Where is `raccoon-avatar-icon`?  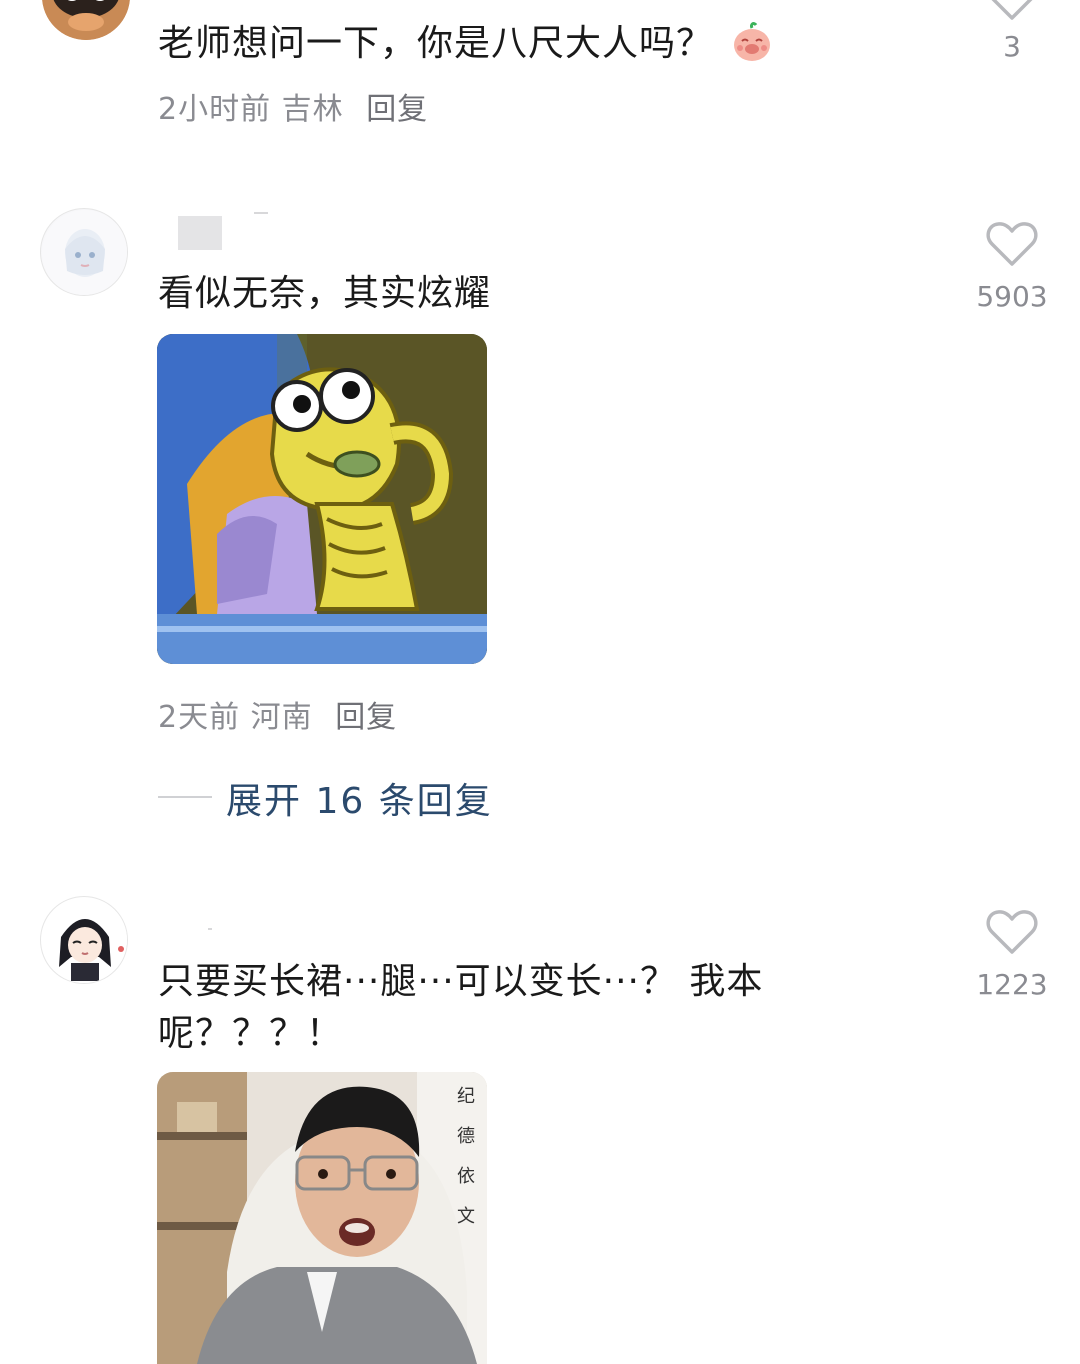 raccoon-avatar-icon is located at coordinates (86, 20).